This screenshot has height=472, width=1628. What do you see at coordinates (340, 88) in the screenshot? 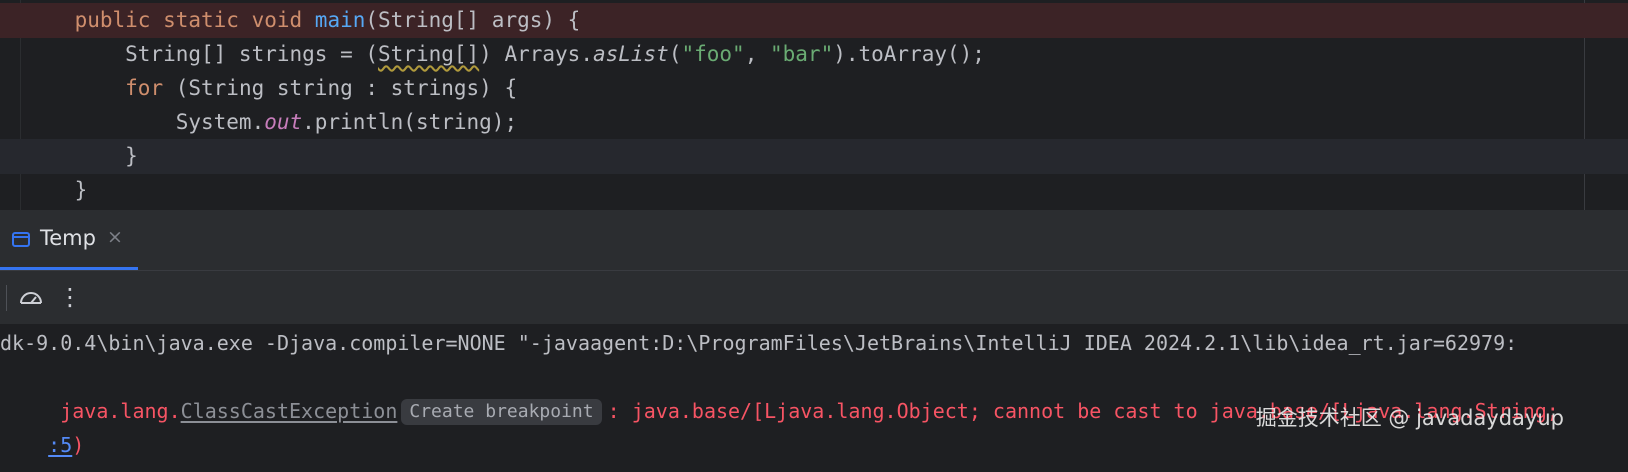
I see `code-token: (String string : strings) {` at bounding box center [340, 88].